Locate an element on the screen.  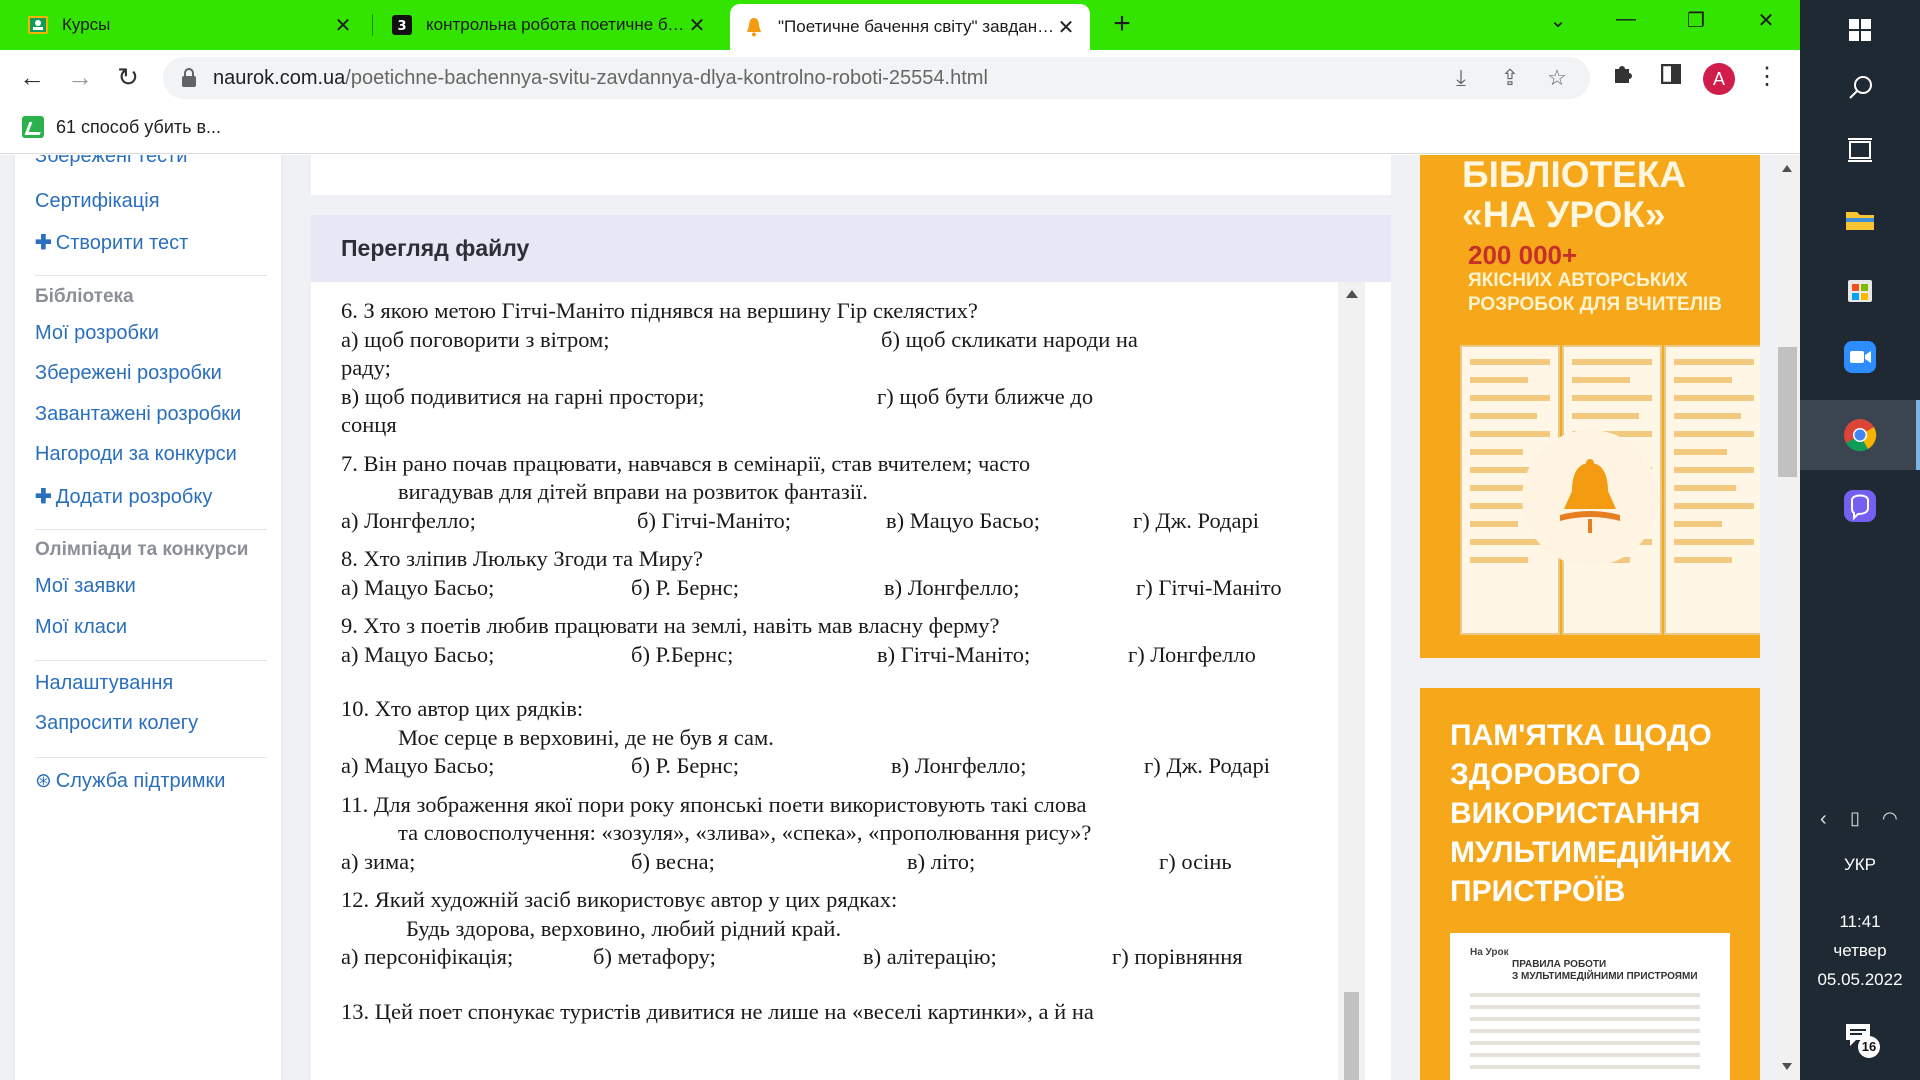
extensions-puzzle-icon is located at coordinates (1623, 77).